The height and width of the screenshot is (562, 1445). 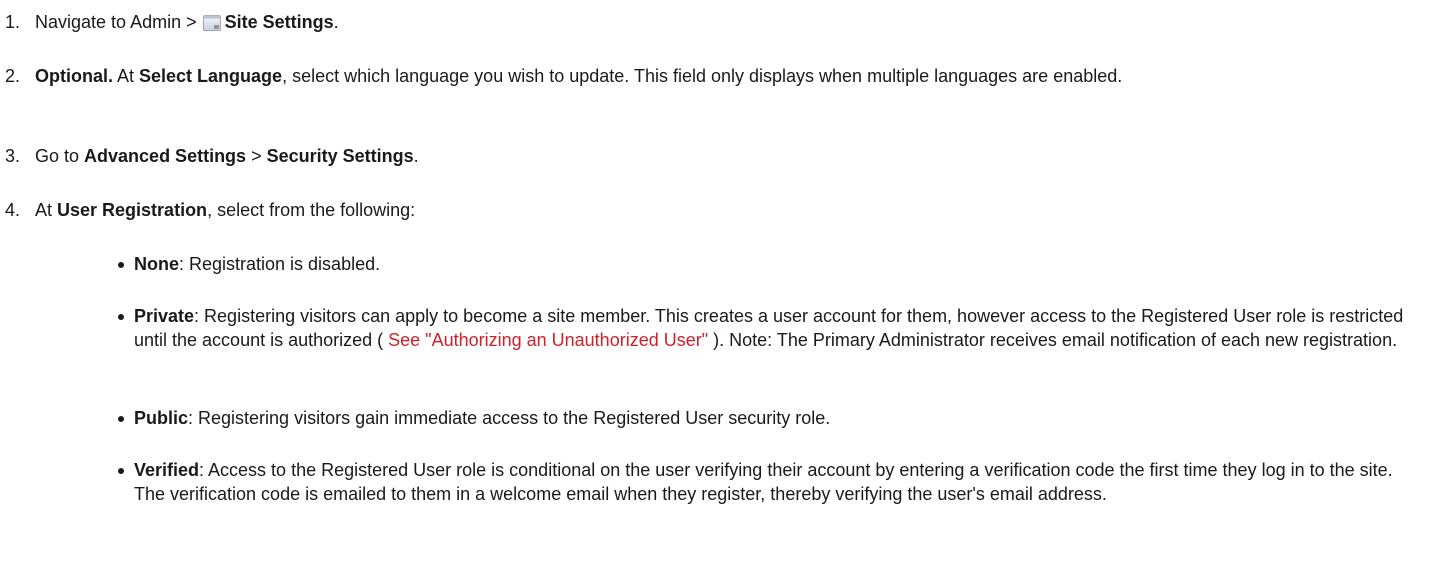 What do you see at coordinates (60, 156) in the screenshot?
I see `step-text-part: Go to` at bounding box center [60, 156].